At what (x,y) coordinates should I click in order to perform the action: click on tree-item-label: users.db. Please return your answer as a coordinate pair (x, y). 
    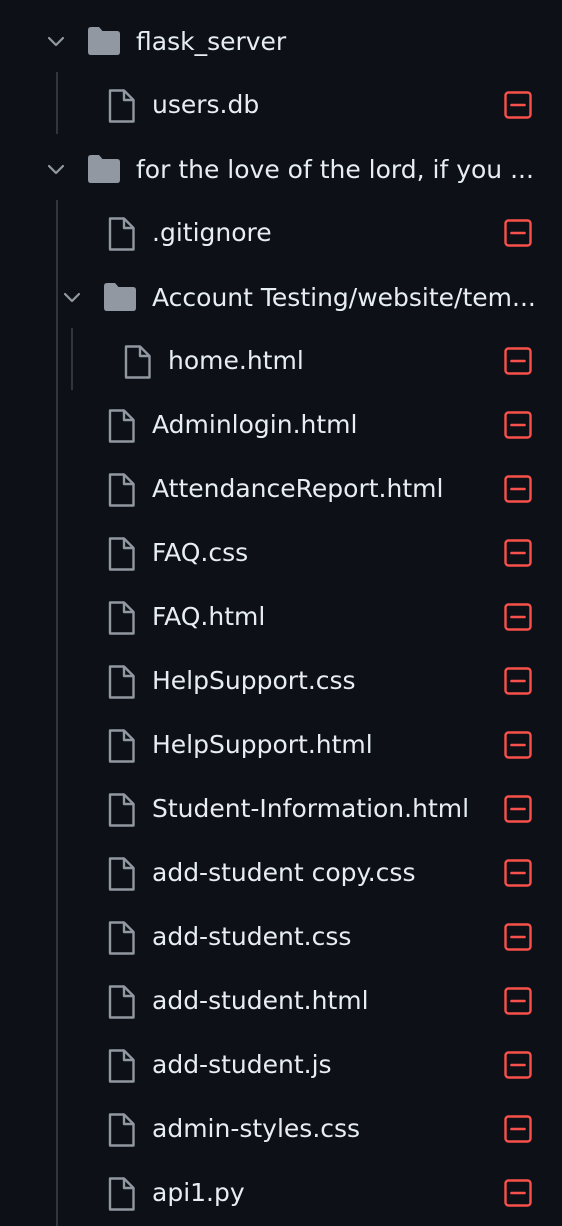
    Looking at the image, I should click on (206, 104).